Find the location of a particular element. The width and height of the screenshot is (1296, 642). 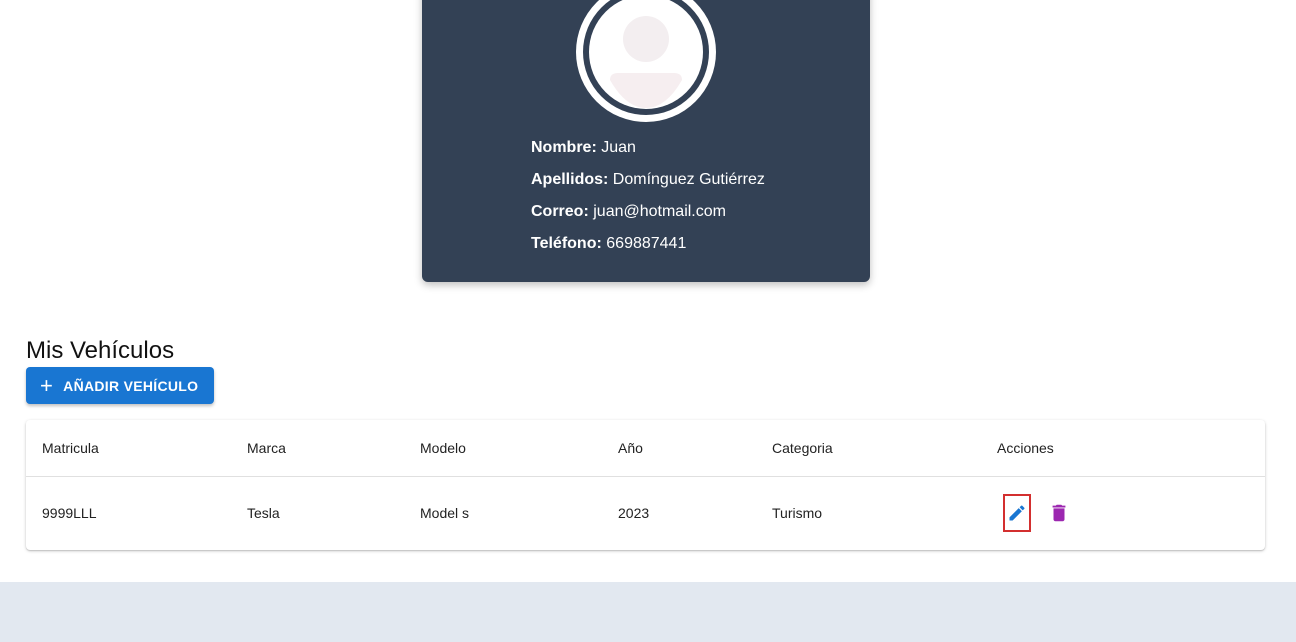

edit-vehicle-button is located at coordinates (1017, 513).